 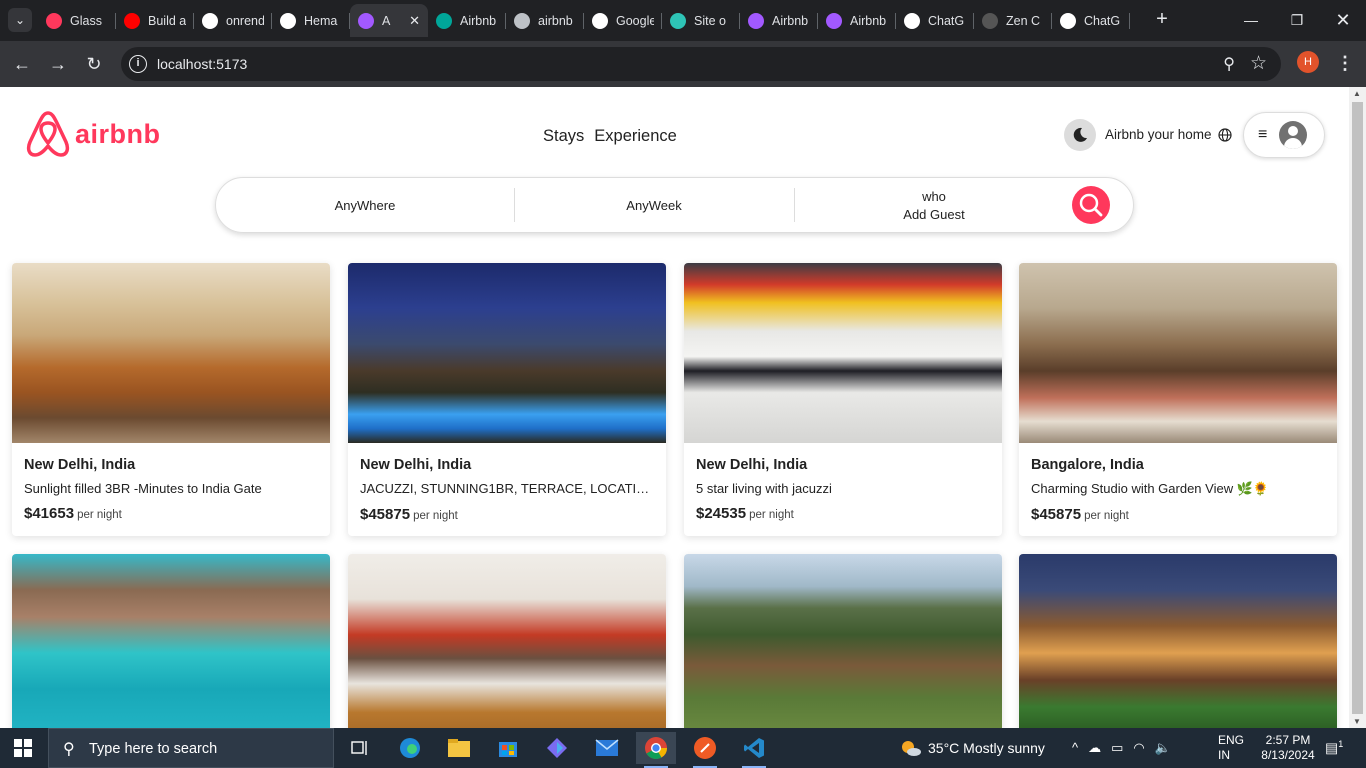 I want to click on scroll-down-icon: ▼, so click(x=1357, y=721).